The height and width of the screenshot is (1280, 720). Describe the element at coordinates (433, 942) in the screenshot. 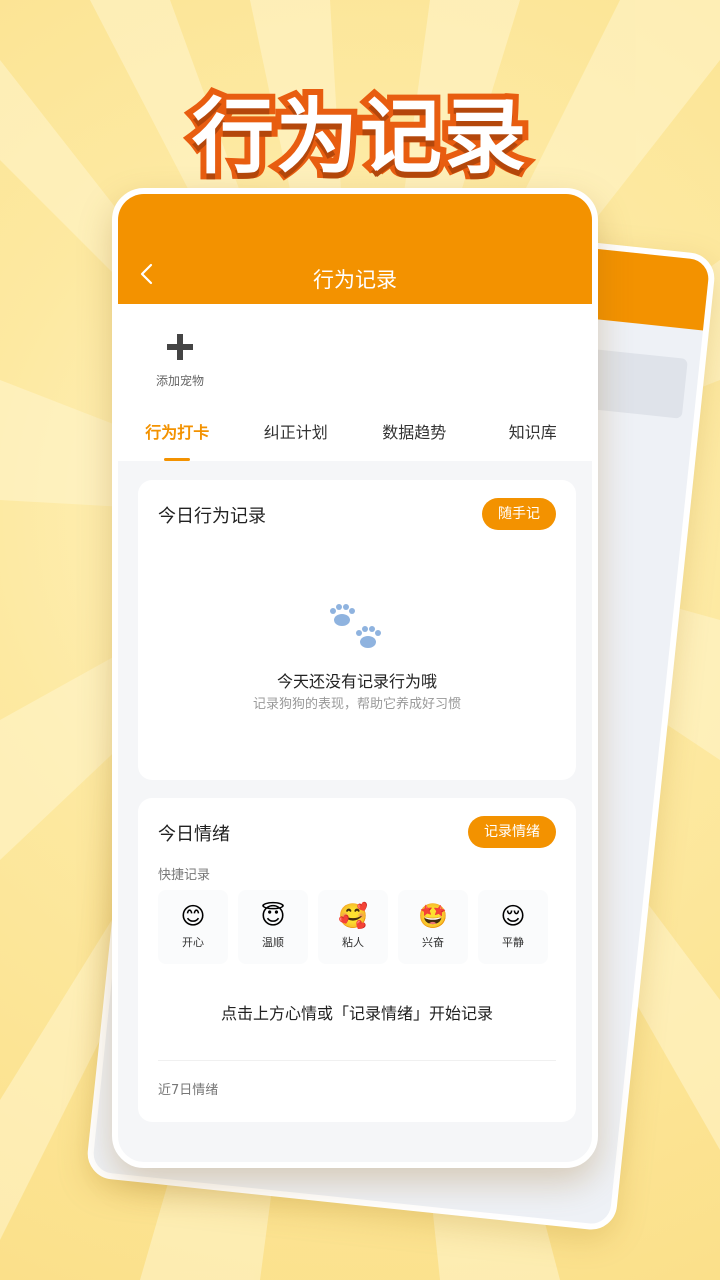

I see `mood-label: 兴奋` at that location.